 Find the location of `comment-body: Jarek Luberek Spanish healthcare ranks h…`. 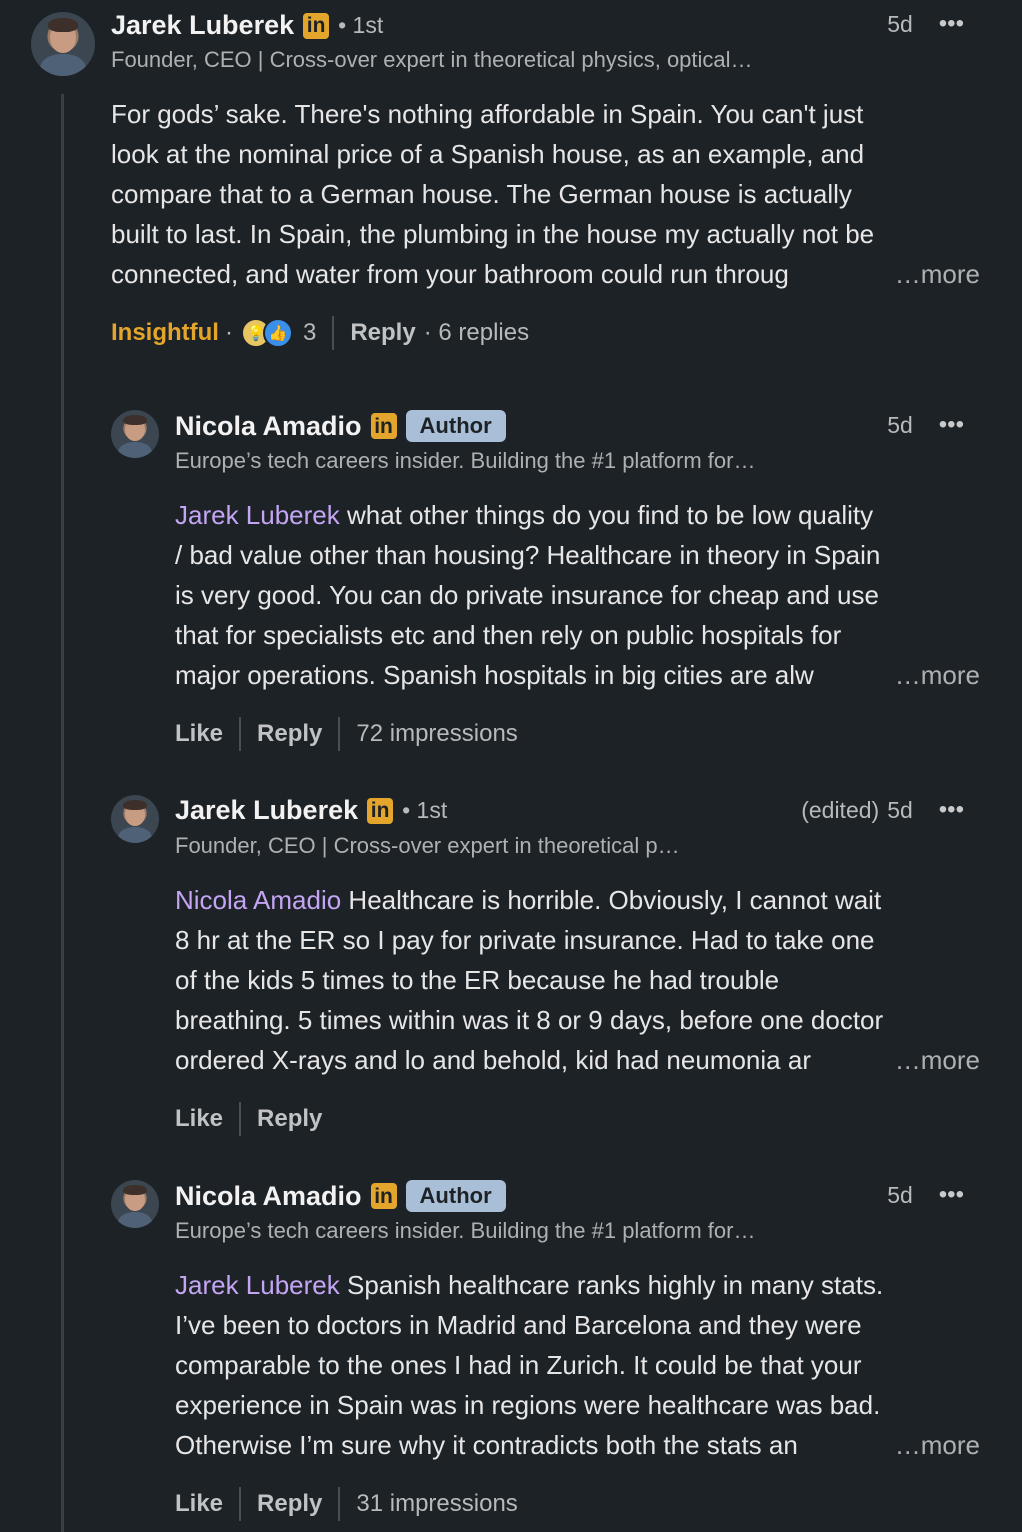

comment-body: Jarek Luberek Spanish healthcare ranks h… is located at coordinates (529, 1365).